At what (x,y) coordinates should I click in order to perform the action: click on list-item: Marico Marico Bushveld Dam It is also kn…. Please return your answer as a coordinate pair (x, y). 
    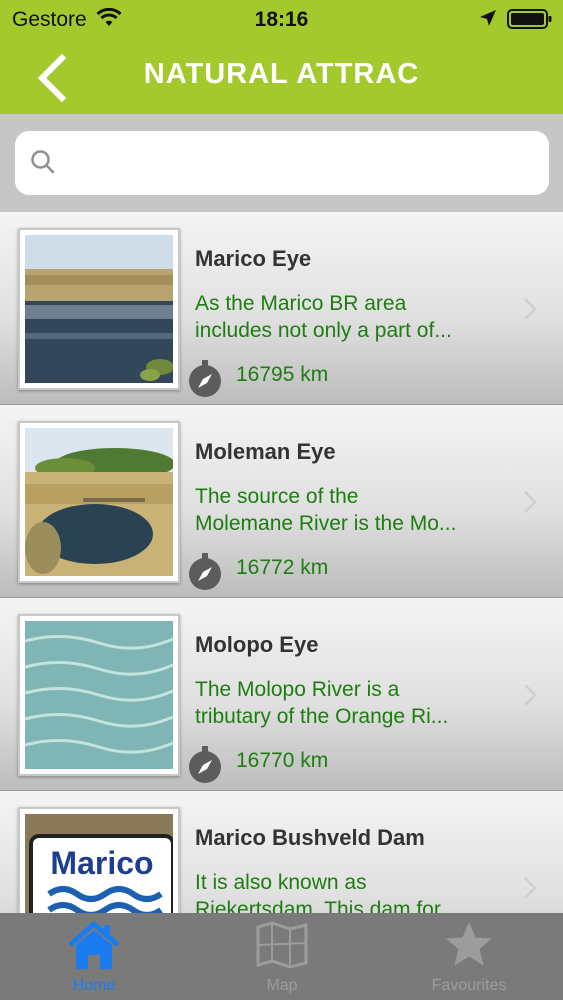
    Looking at the image, I should click on (281, 852).